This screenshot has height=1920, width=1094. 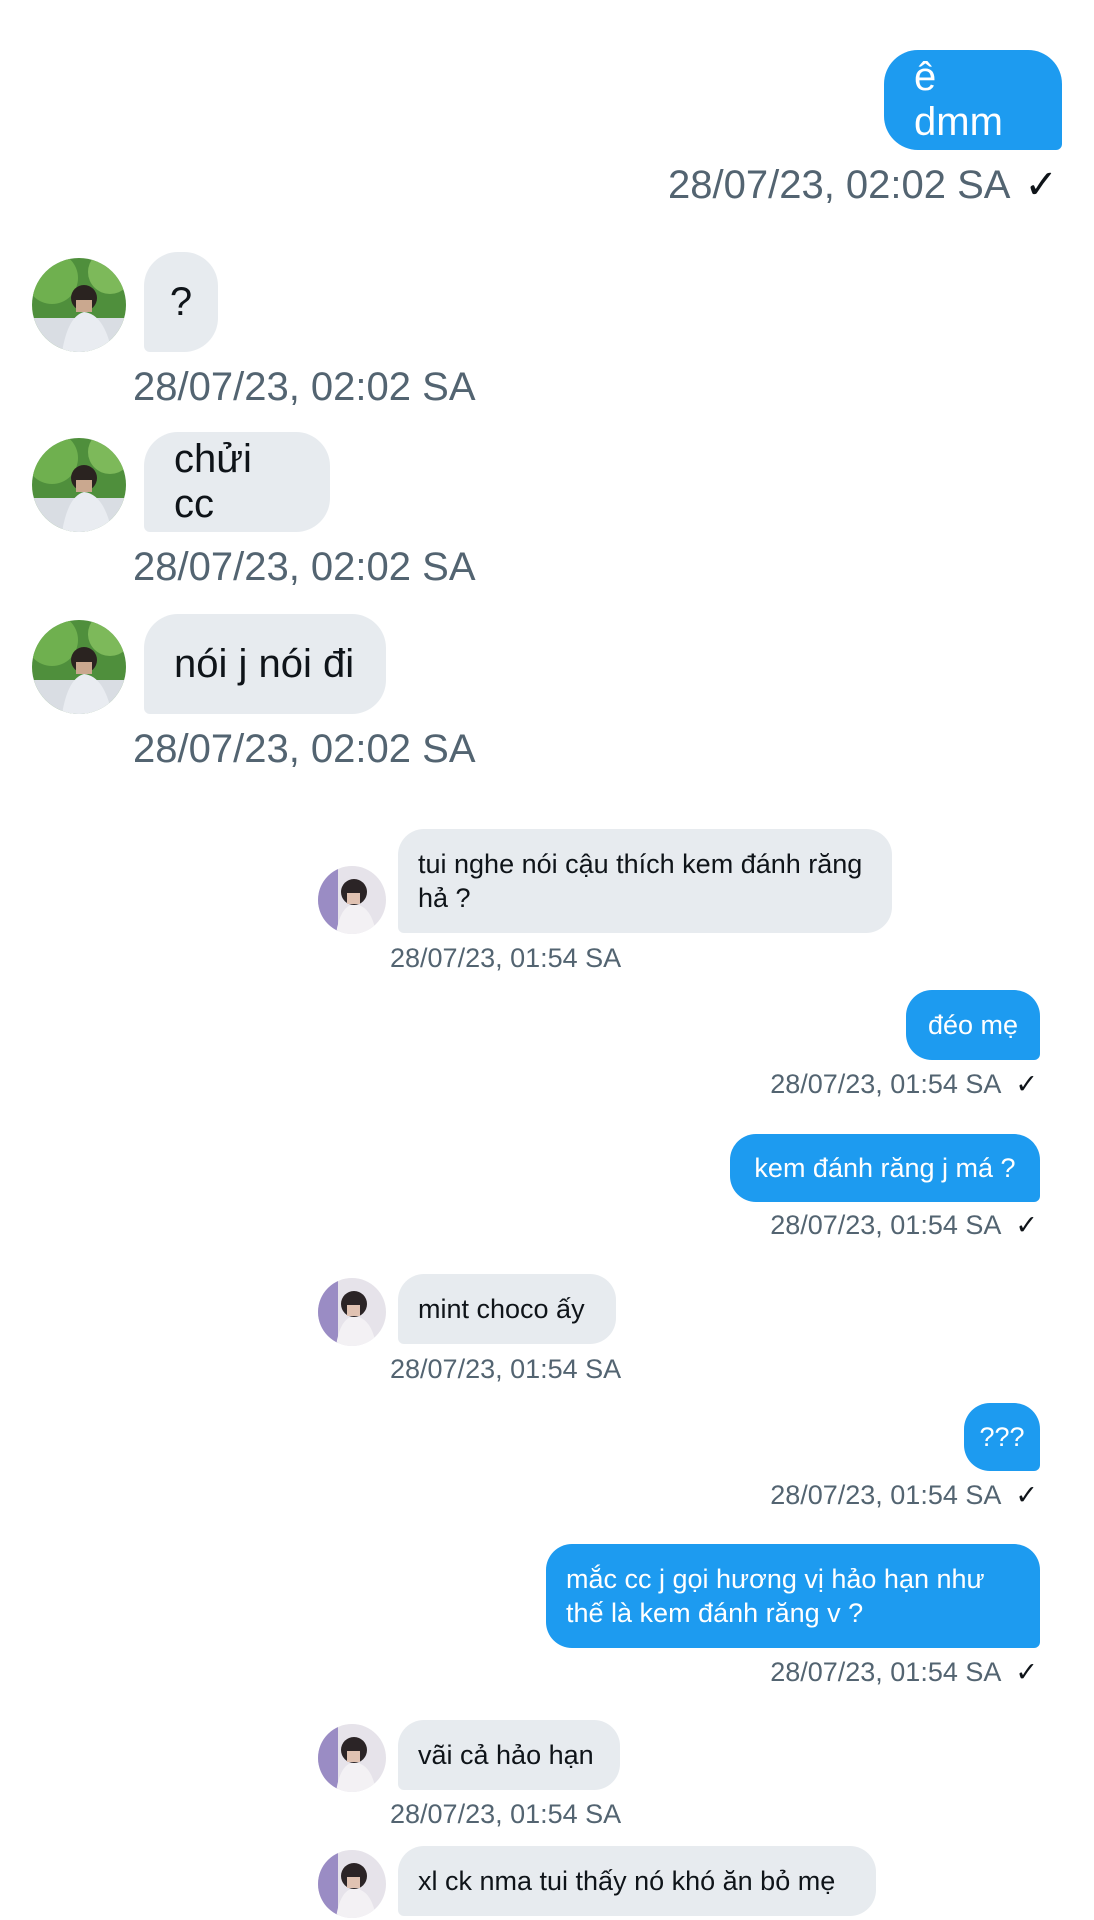 I want to click on message-bubble-outgoing: đéo mẹ, so click(x=973, y=1025).